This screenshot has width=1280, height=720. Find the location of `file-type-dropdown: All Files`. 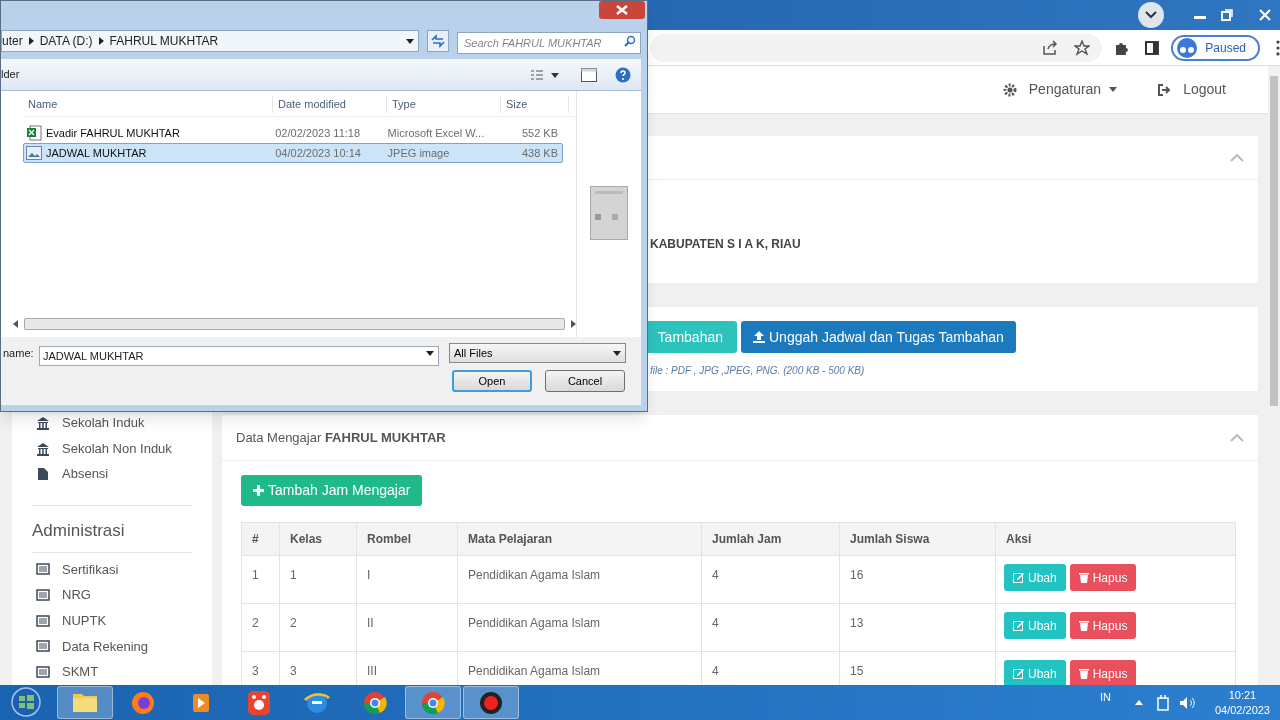

file-type-dropdown: All Files is located at coordinates (537, 353).